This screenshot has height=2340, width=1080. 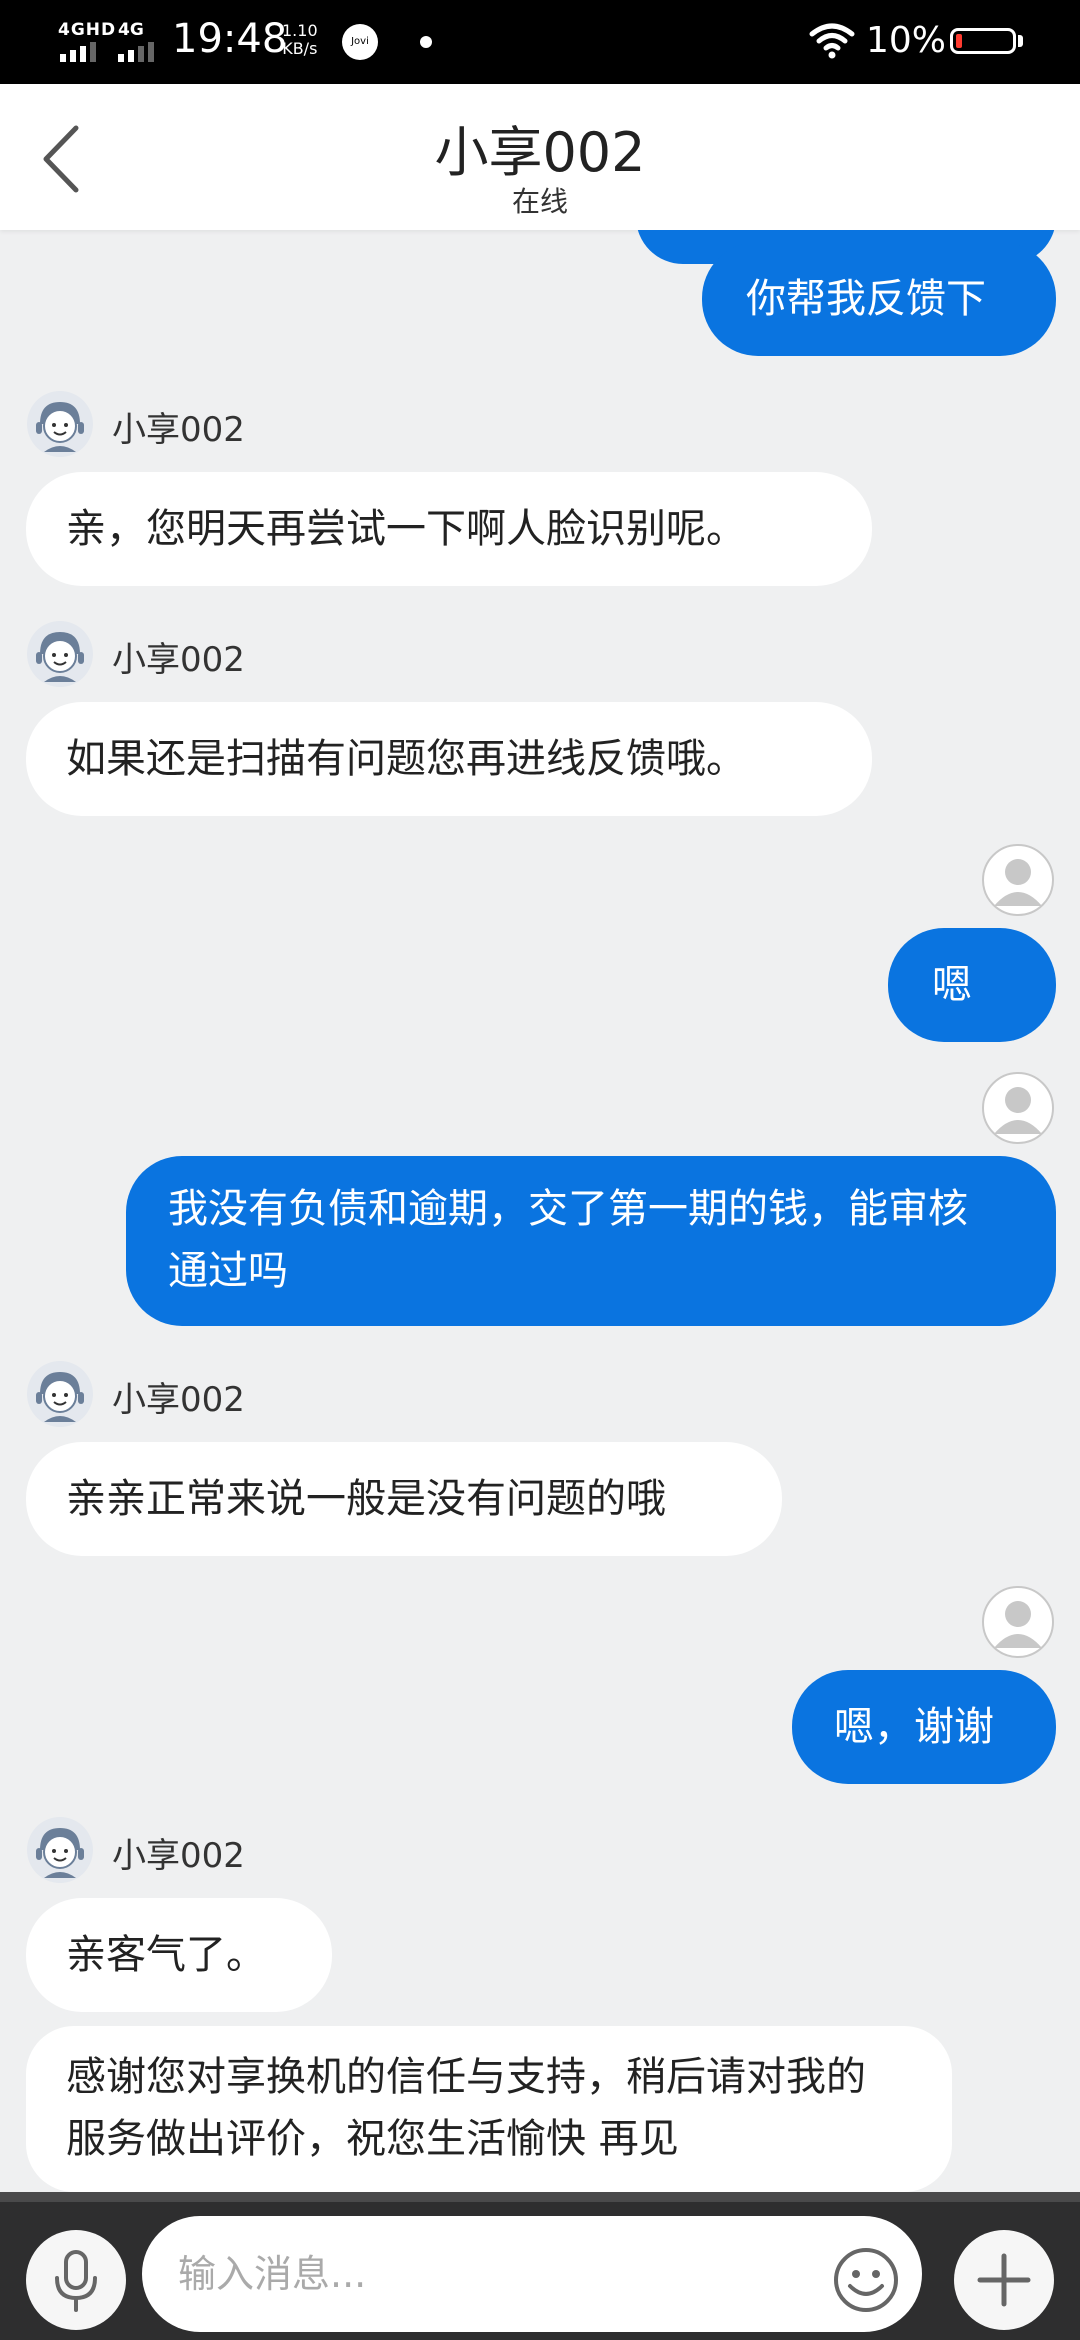 What do you see at coordinates (366, 1499) in the screenshot?
I see `message-text: 亲亲正常来说一般是没有问题的哦` at bounding box center [366, 1499].